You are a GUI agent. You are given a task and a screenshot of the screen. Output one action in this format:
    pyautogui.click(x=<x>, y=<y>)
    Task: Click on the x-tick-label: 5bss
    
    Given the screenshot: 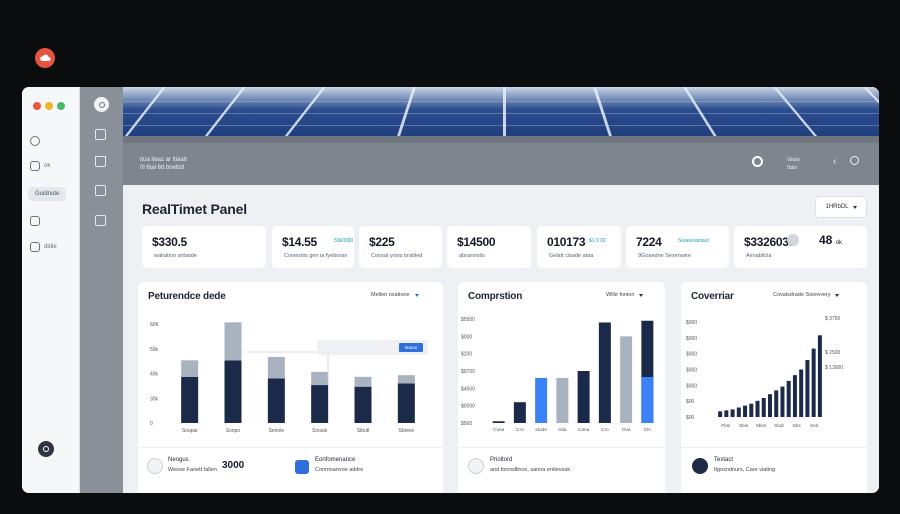 What is the action you would take?
    pyautogui.click(x=761, y=426)
    